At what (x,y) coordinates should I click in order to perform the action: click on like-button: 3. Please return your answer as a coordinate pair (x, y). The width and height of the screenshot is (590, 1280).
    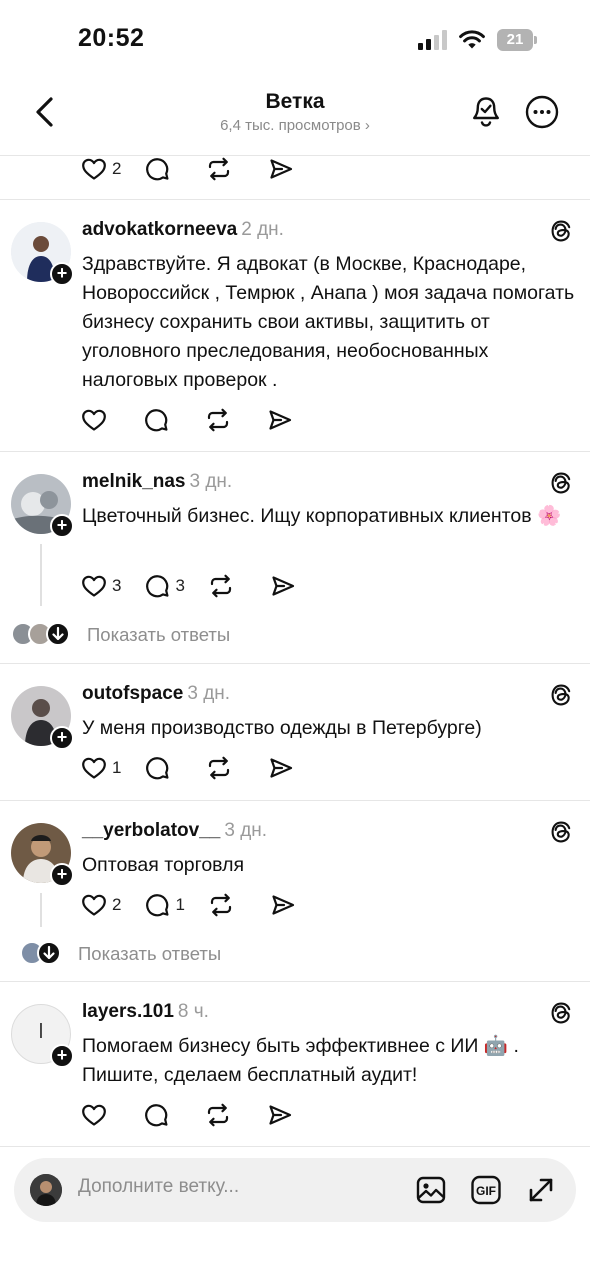
    Looking at the image, I should click on (100, 586).